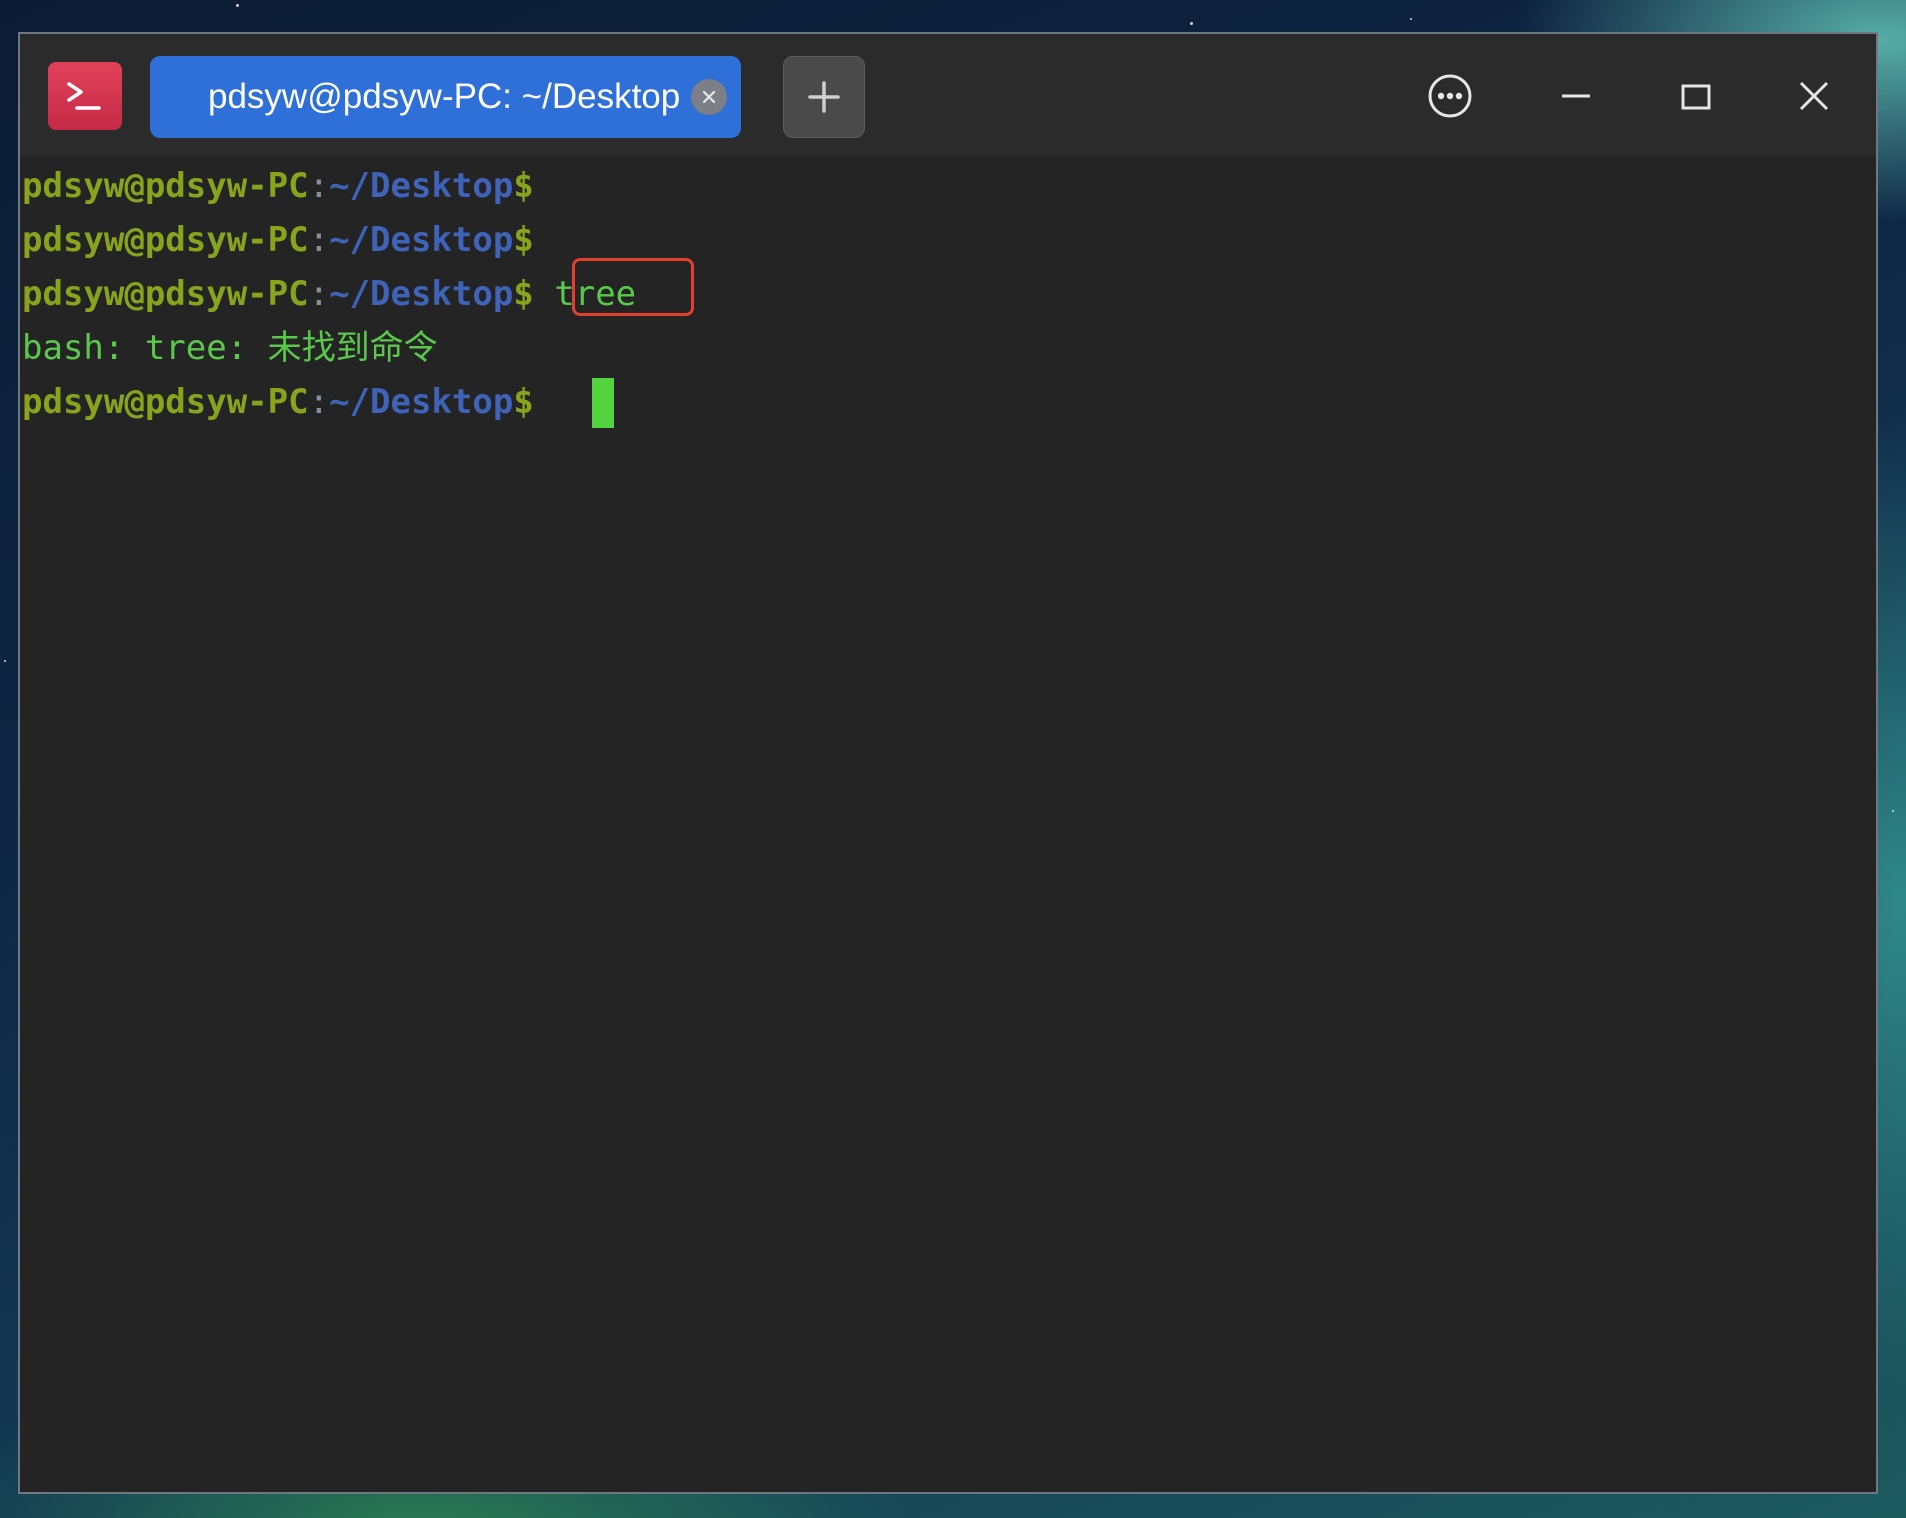 The height and width of the screenshot is (1518, 1906). I want to click on tab-title: pdsyw@pdsyw-PC: ~/Desktop, so click(444, 96).